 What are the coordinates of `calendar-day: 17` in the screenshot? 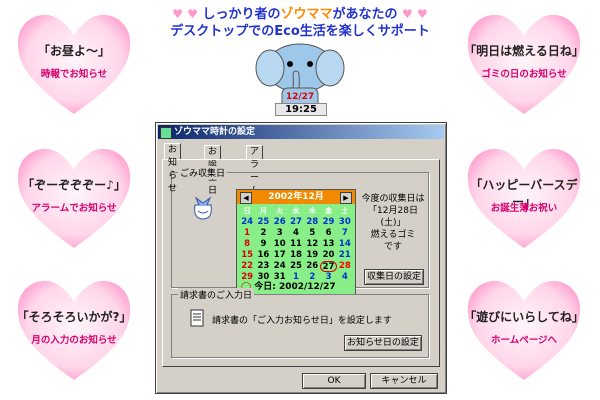 It's located at (280, 255).